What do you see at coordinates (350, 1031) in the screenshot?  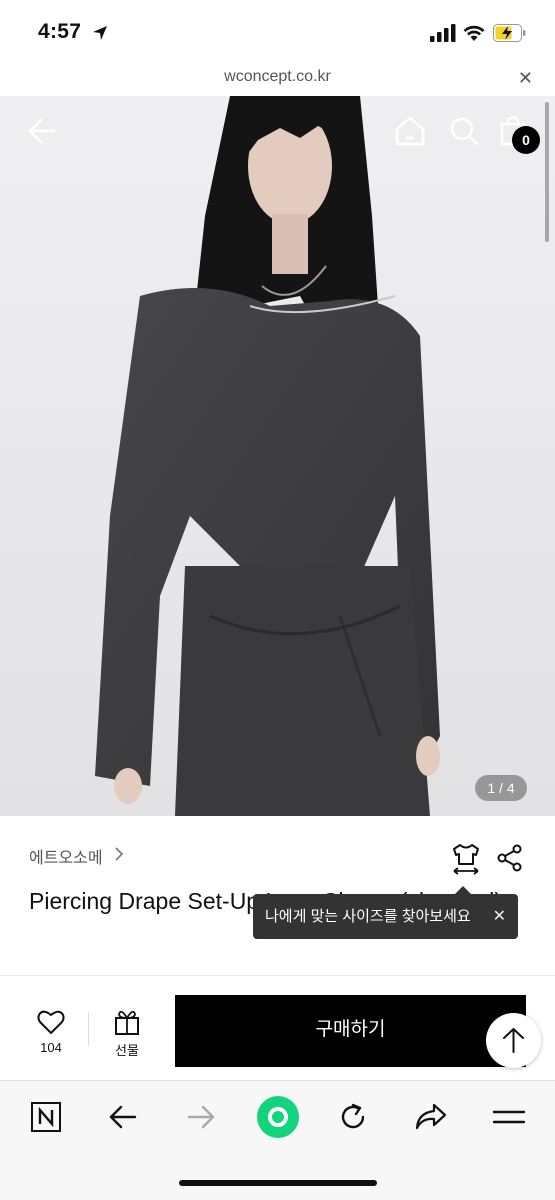 I see `buy-button: 구매하기` at bounding box center [350, 1031].